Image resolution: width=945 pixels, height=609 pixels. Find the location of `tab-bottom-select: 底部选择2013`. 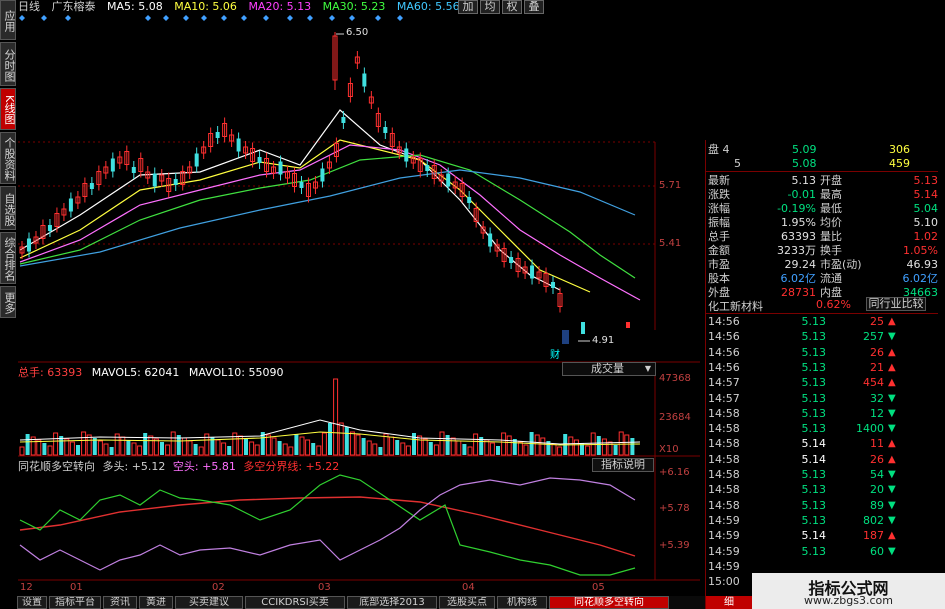

tab-bottom-select: 底部选择2013 is located at coordinates (392, 602).